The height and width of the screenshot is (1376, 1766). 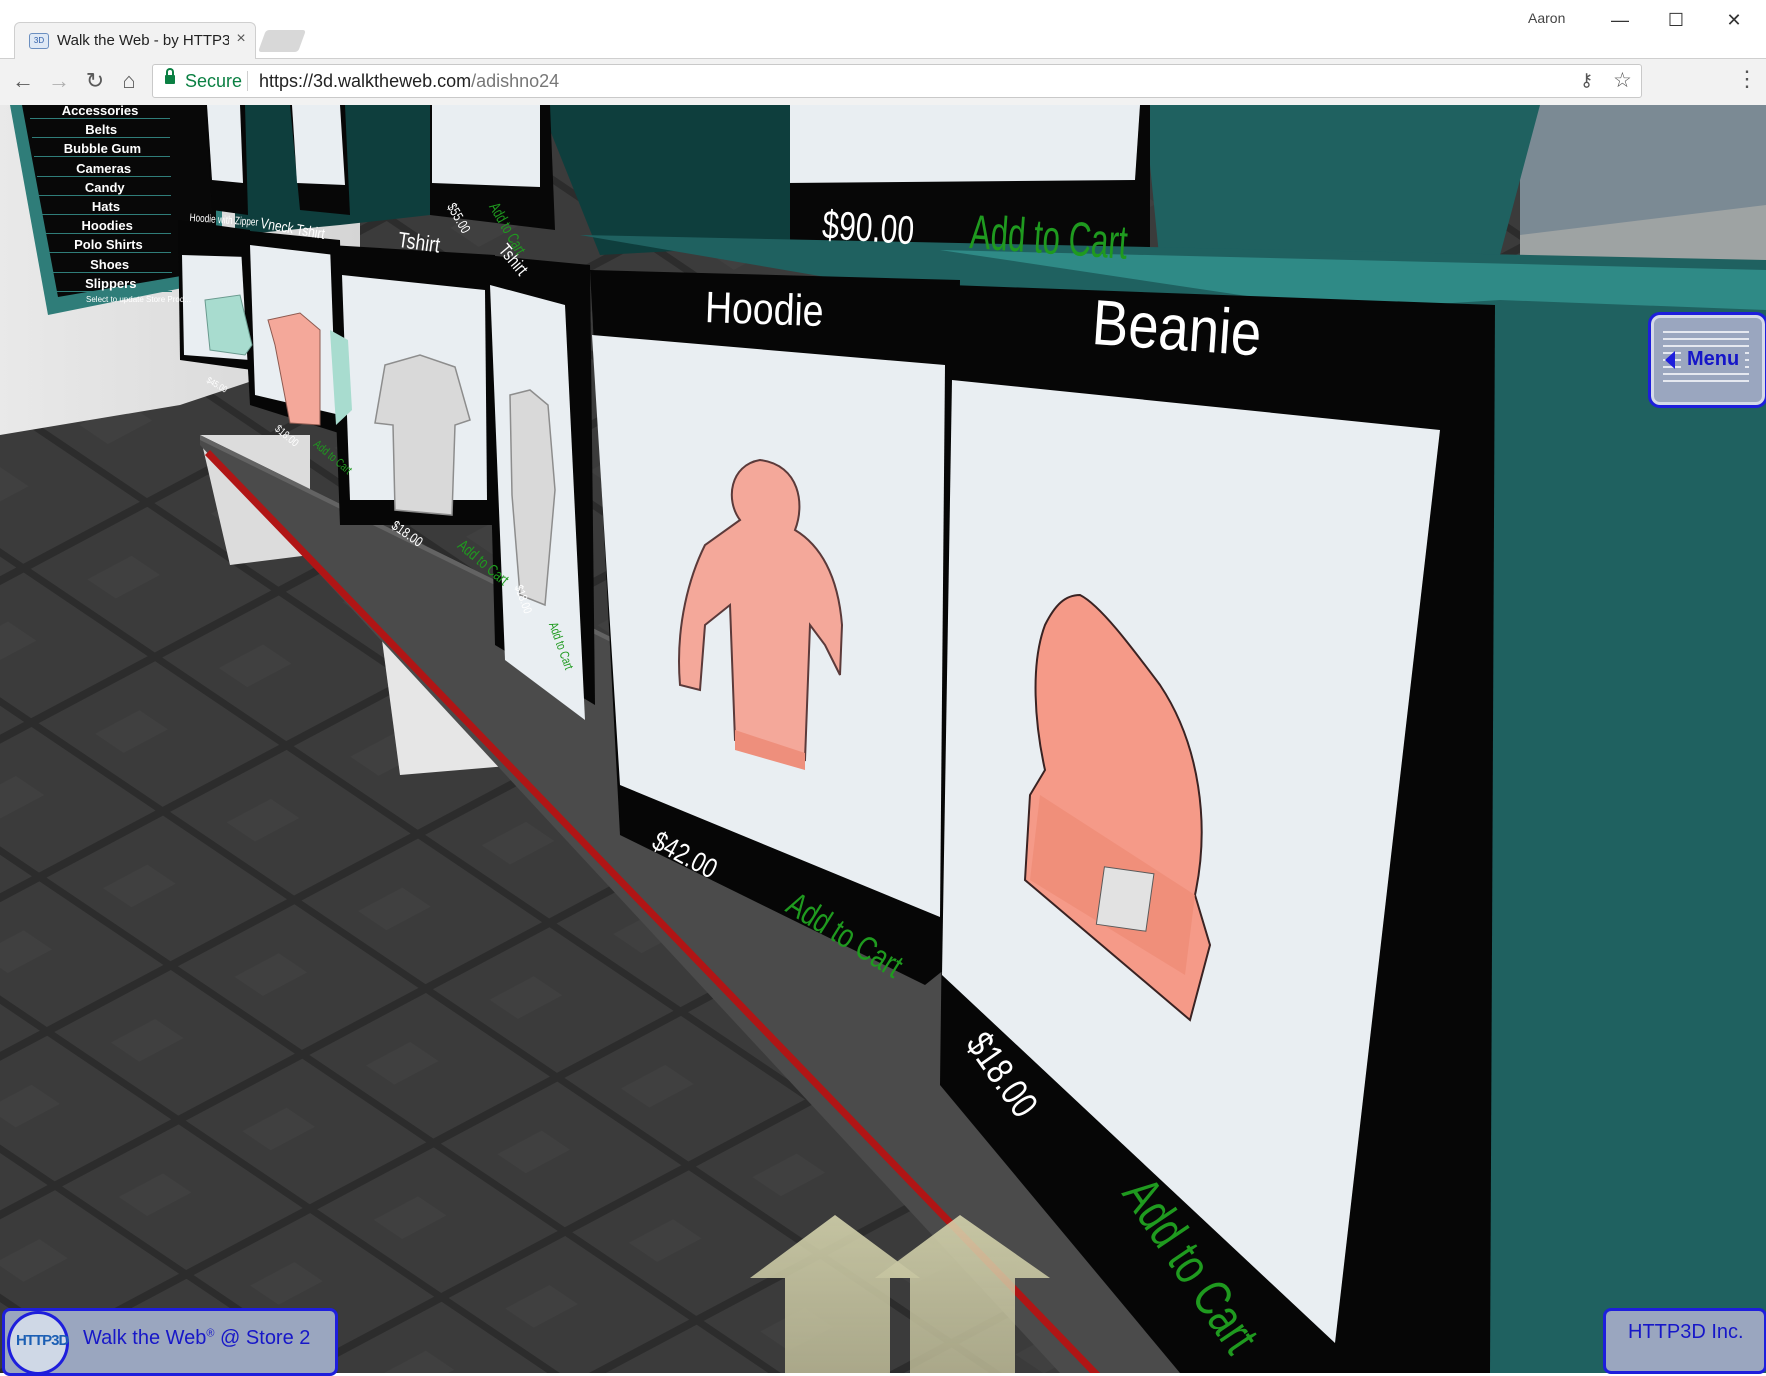 What do you see at coordinates (110, 284) in the screenshot?
I see `category-menu-item: Slippers` at bounding box center [110, 284].